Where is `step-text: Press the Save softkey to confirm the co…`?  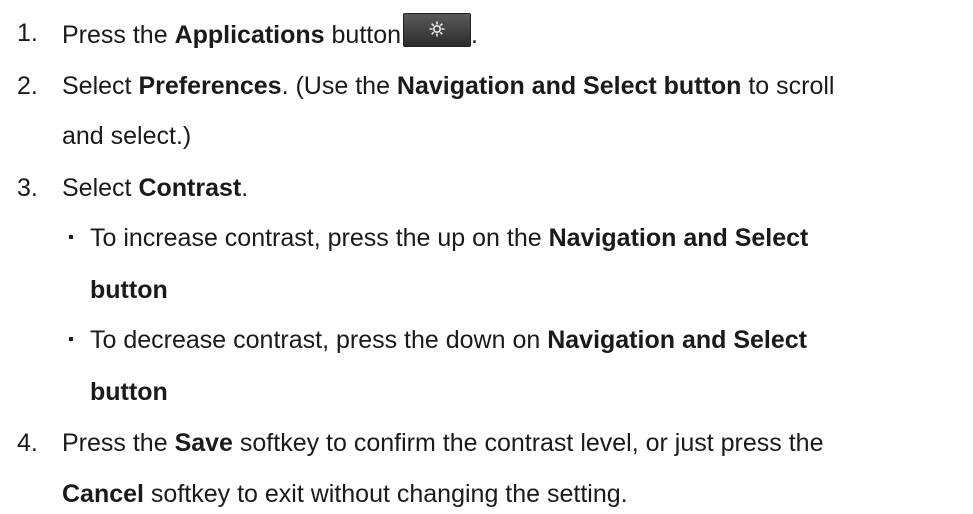 step-text: Press the Save softkey to confirm the co… is located at coordinates (443, 443).